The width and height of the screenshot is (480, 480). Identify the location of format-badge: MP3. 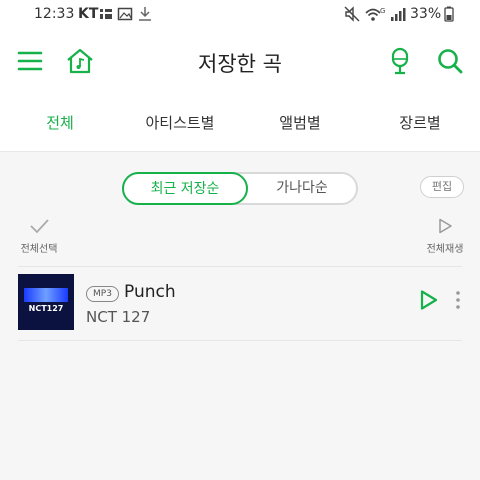
(102, 294).